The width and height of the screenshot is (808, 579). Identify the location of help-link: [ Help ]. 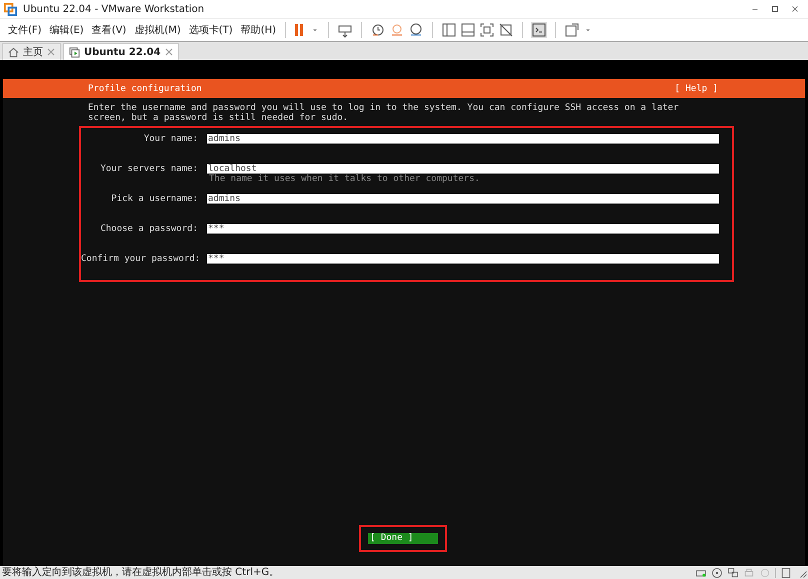
(696, 89).